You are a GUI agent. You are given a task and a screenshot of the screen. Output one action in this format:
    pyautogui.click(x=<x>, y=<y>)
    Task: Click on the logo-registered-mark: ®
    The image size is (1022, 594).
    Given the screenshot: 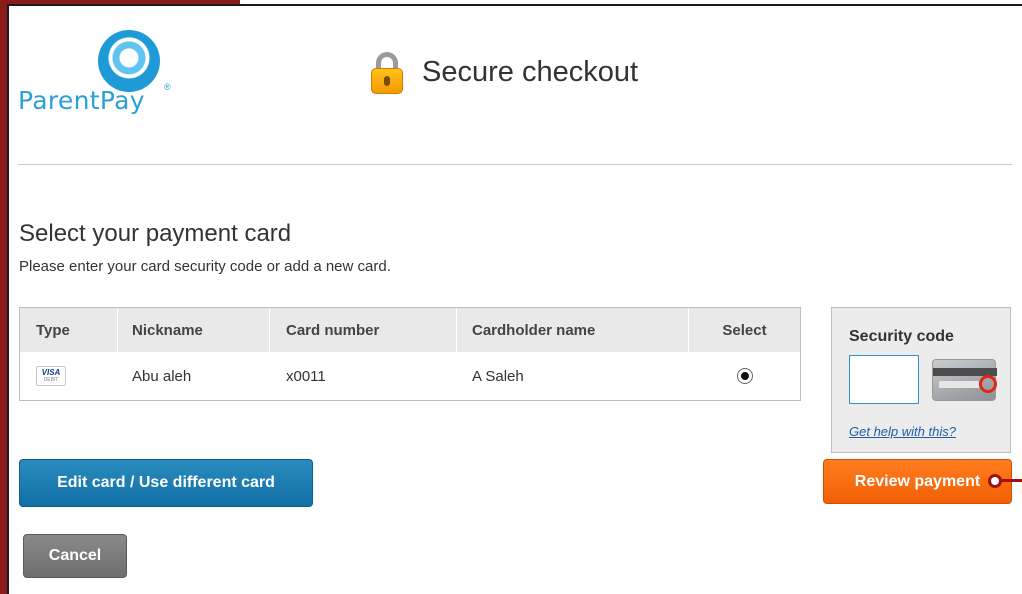 What is the action you would take?
    pyautogui.click(x=167, y=87)
    